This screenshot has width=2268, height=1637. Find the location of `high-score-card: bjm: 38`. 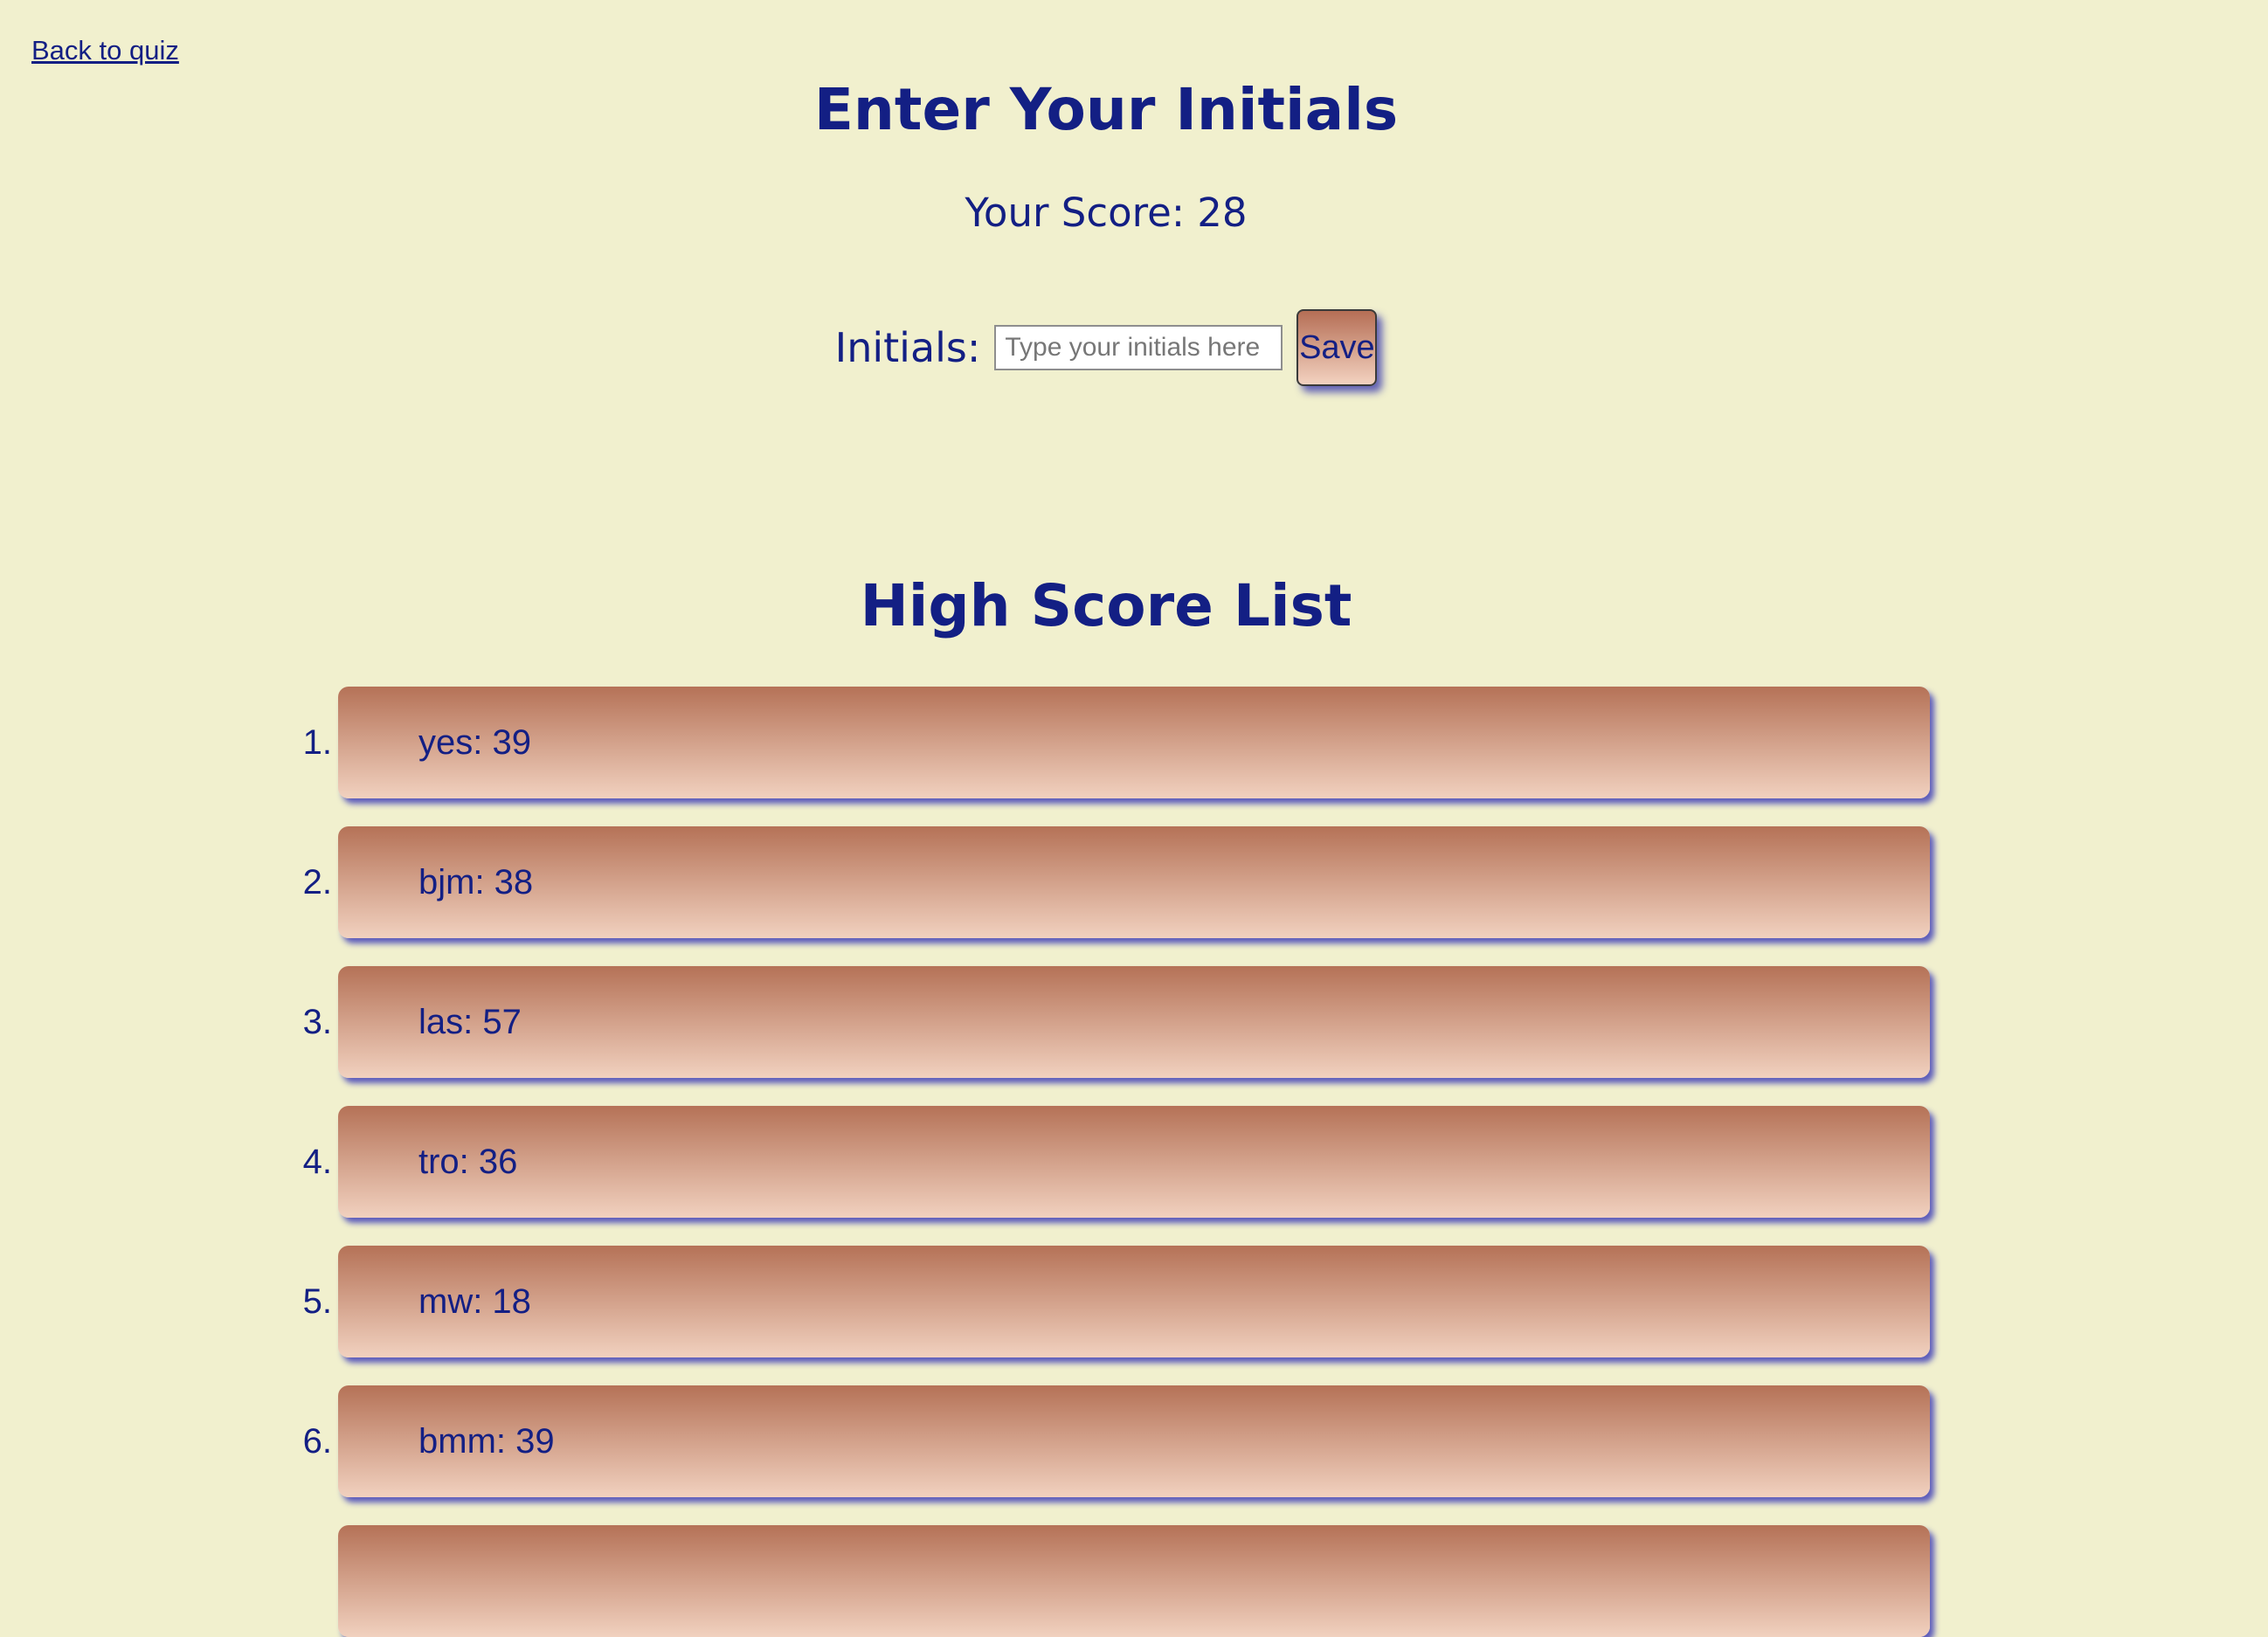

high-score-card: bjm: 38 is located at coordinates (1134, 882).